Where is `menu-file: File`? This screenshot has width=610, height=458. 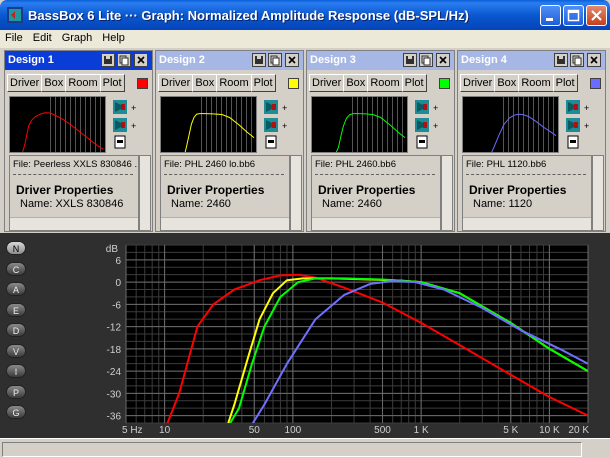
menu-file: File is located at coordinates (14, 38).